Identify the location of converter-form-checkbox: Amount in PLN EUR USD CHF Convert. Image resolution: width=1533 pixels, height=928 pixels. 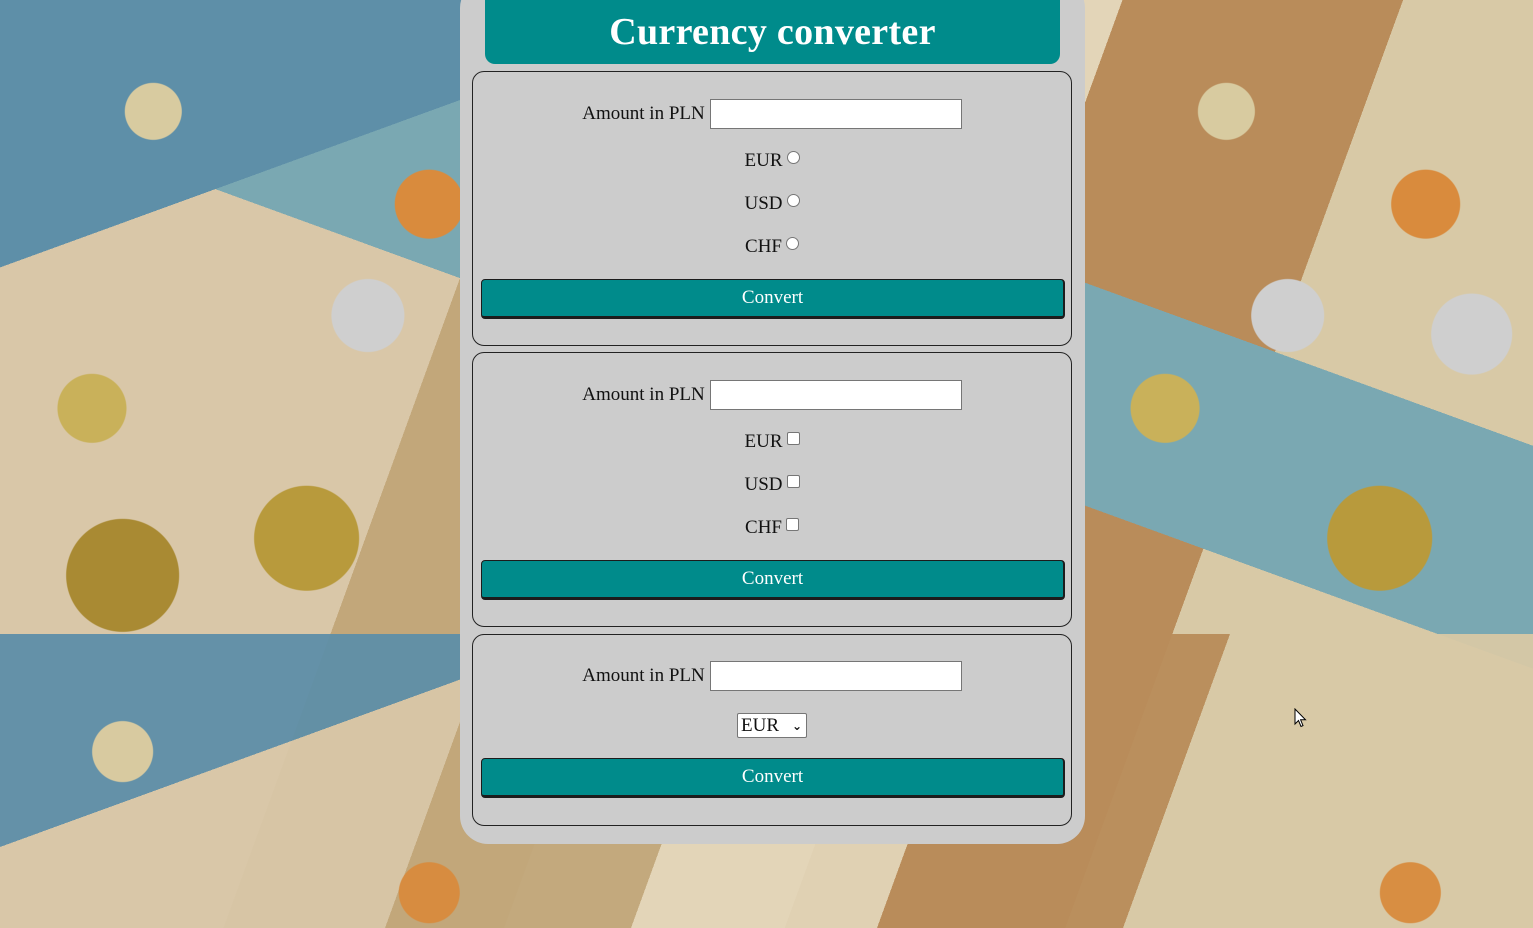
(772, 489).